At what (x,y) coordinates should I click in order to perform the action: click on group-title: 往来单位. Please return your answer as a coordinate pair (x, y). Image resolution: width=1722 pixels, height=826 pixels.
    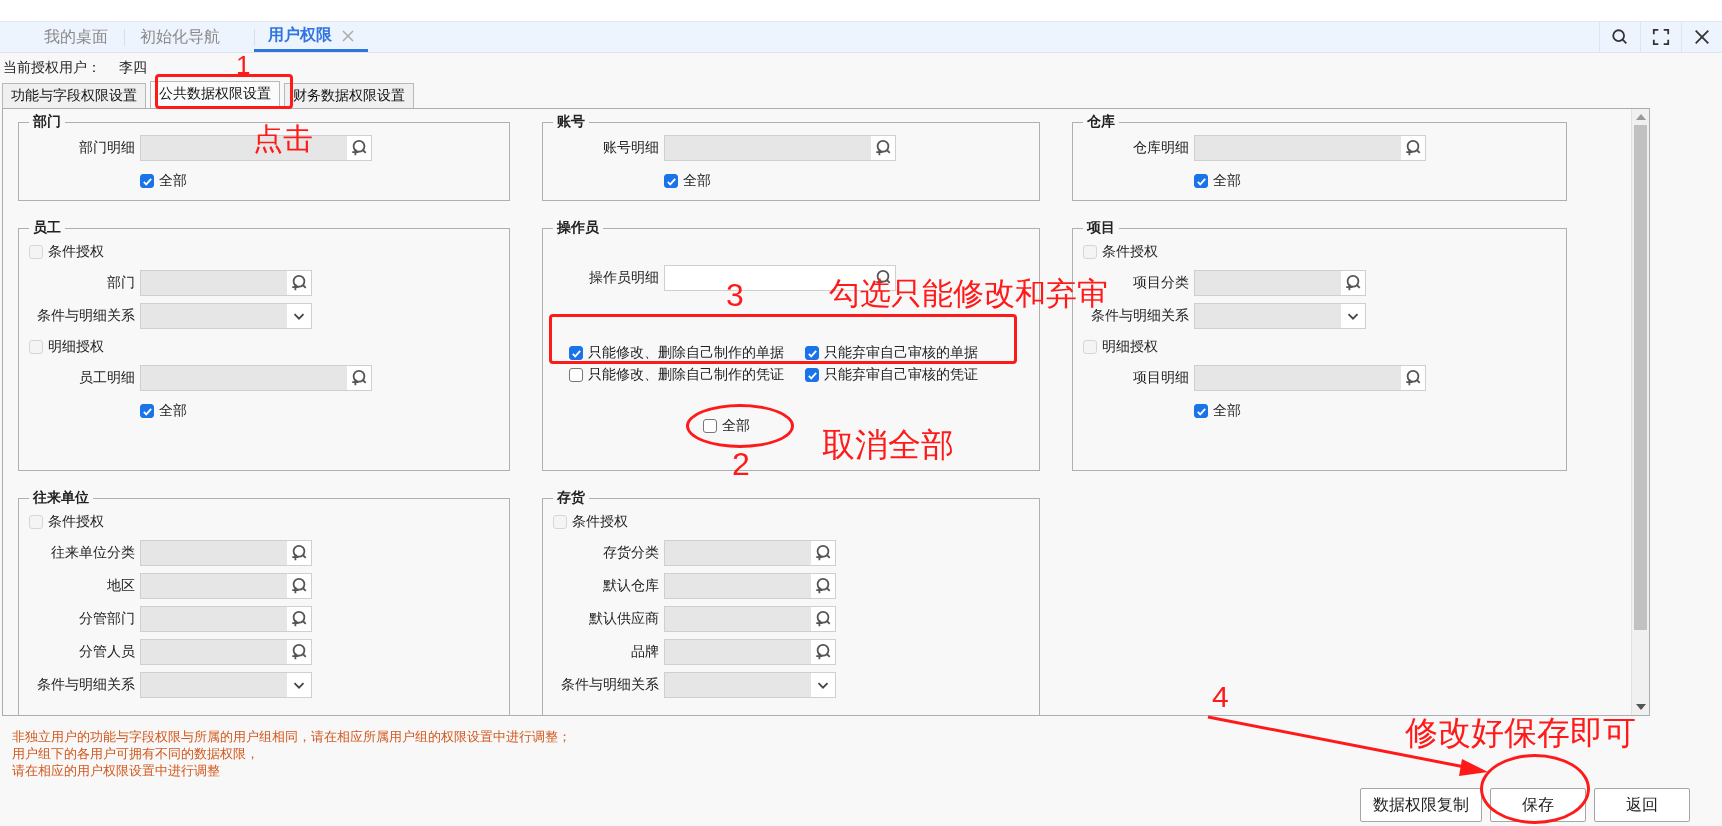
    Looking at the image, I should click on (61, 498).